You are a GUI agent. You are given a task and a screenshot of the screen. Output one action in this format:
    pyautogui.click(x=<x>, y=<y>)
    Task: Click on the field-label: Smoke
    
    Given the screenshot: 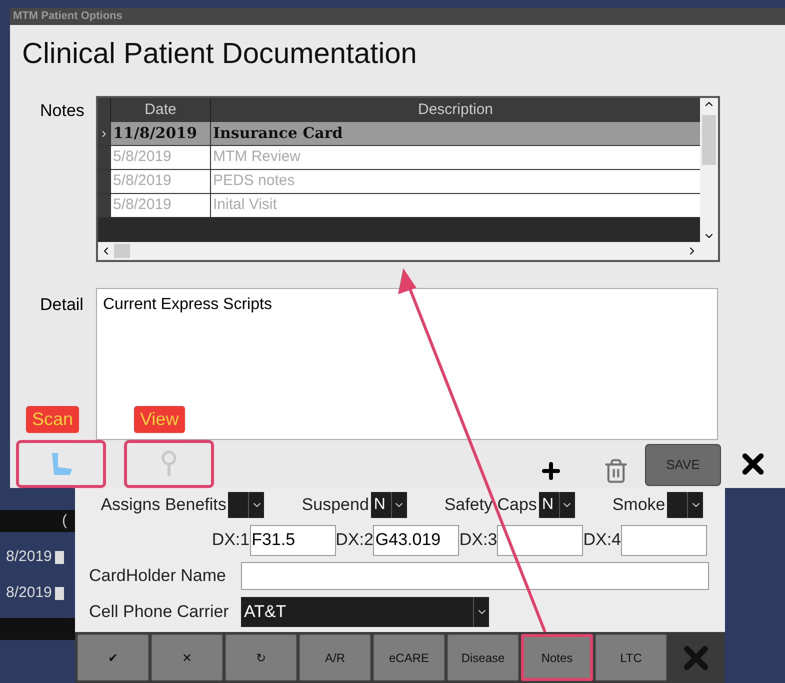 What is the action you would take?
    pyautogui.click(x=639, y=505)
    